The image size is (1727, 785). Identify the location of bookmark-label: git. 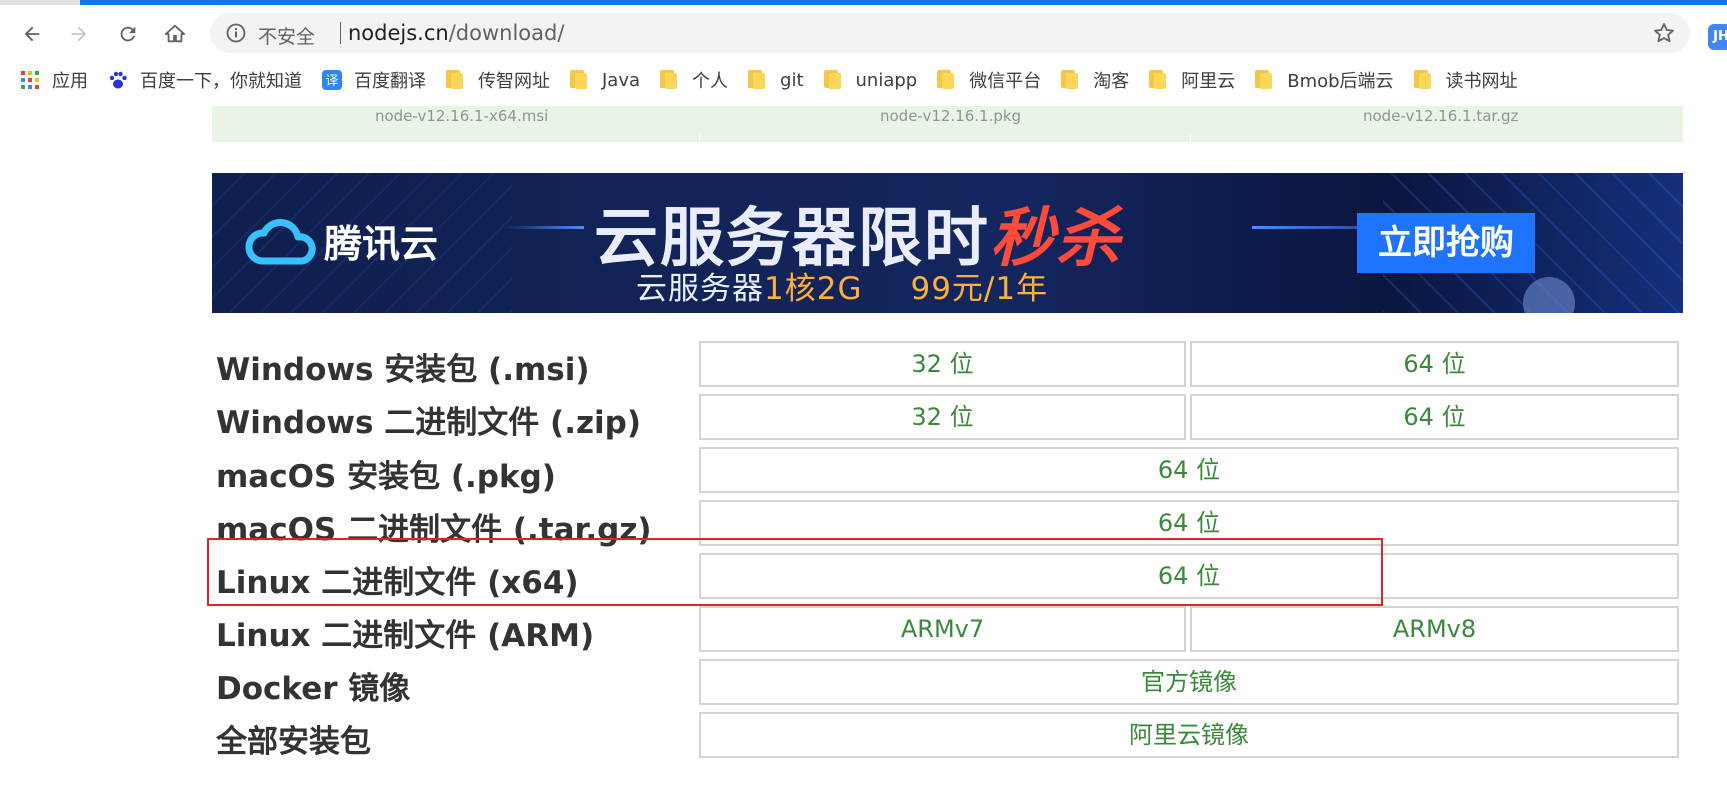
(792, 80).